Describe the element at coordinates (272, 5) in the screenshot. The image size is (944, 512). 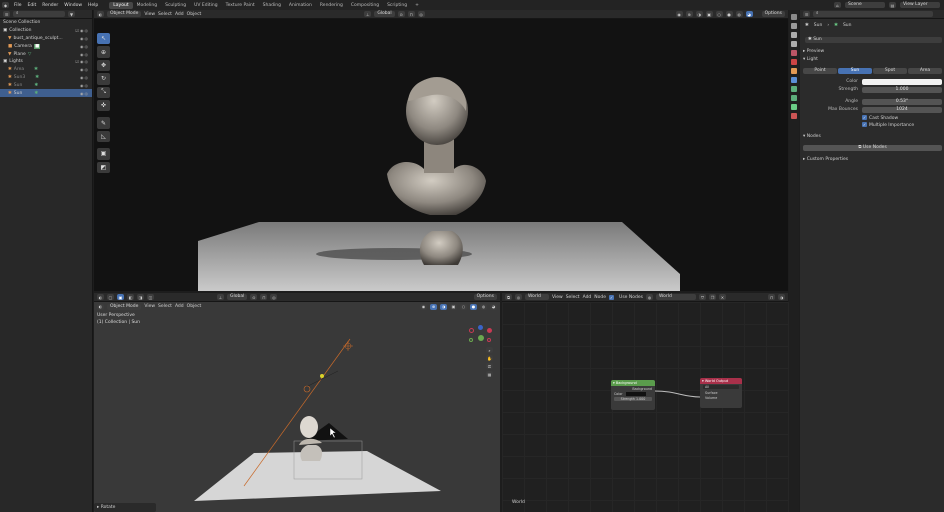
I see `tab-shading: Shading` at that location.